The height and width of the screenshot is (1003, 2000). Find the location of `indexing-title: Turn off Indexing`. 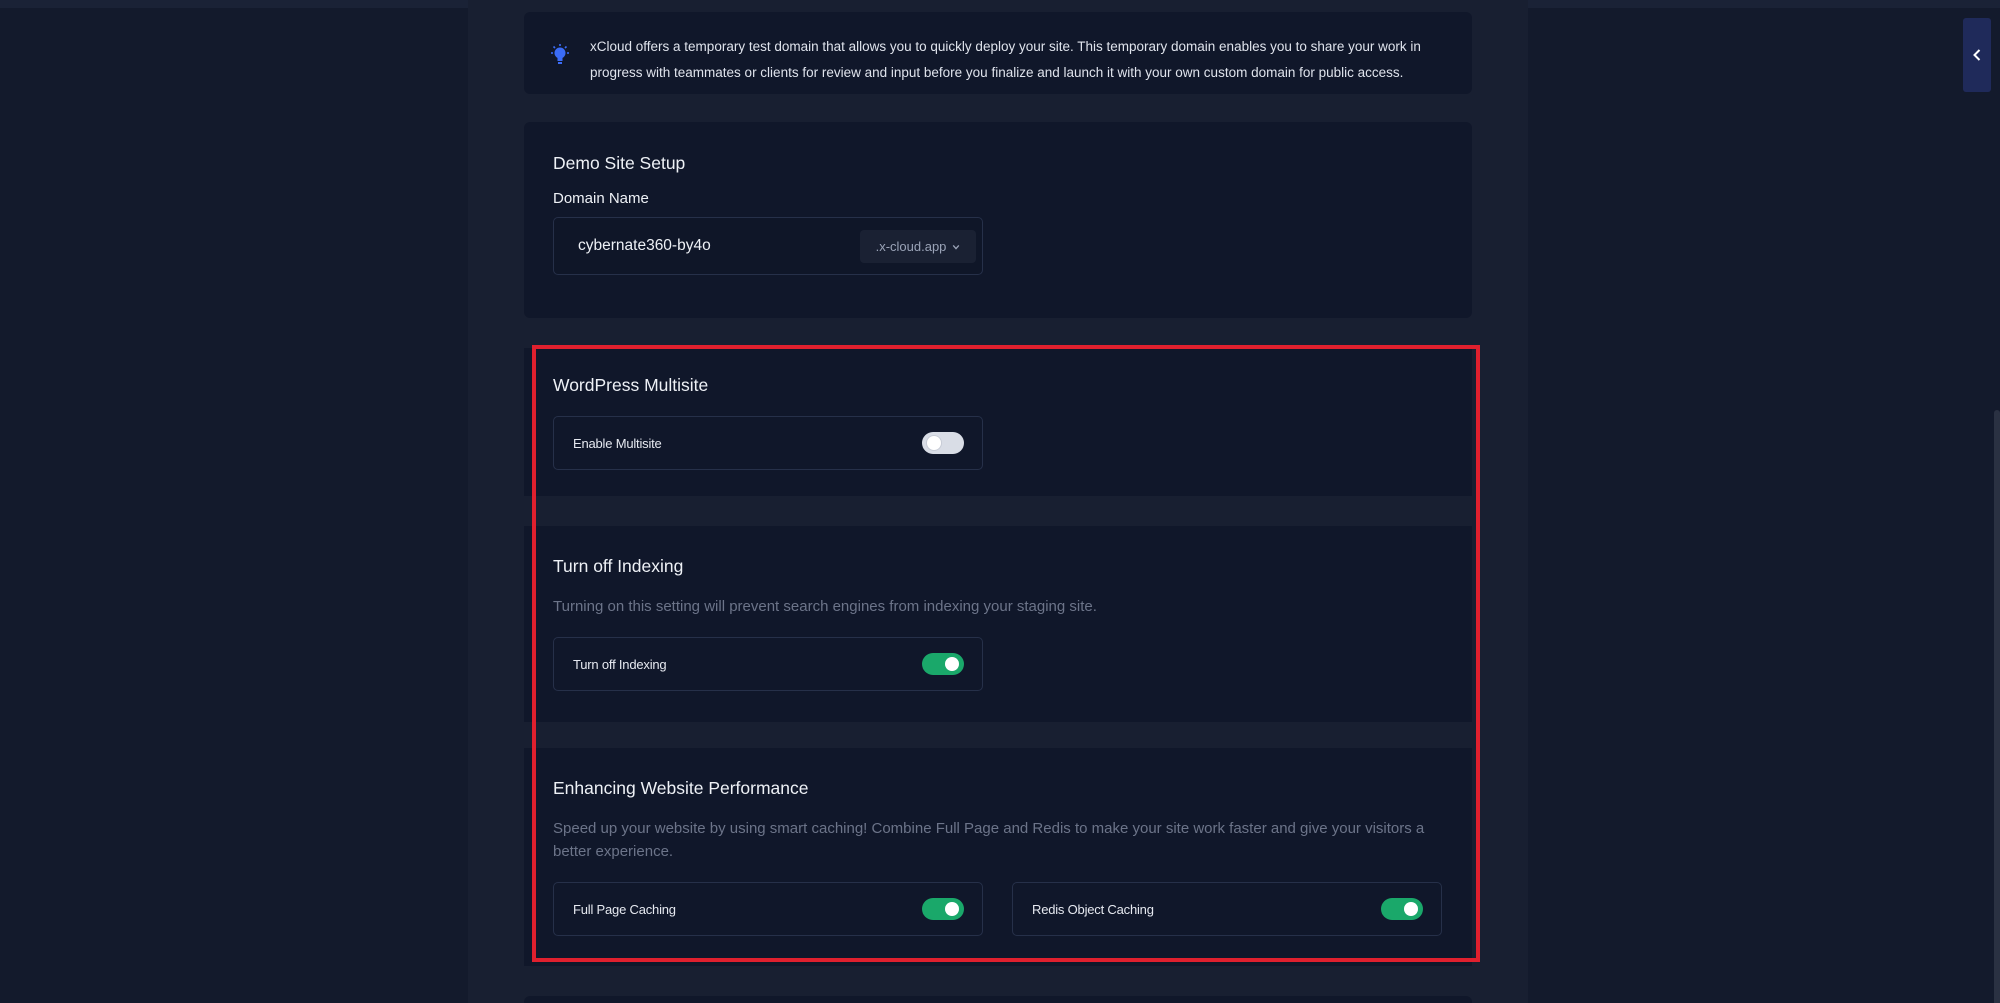

indexing-title: Turn off Indexing is located at coordinates (618, 566).